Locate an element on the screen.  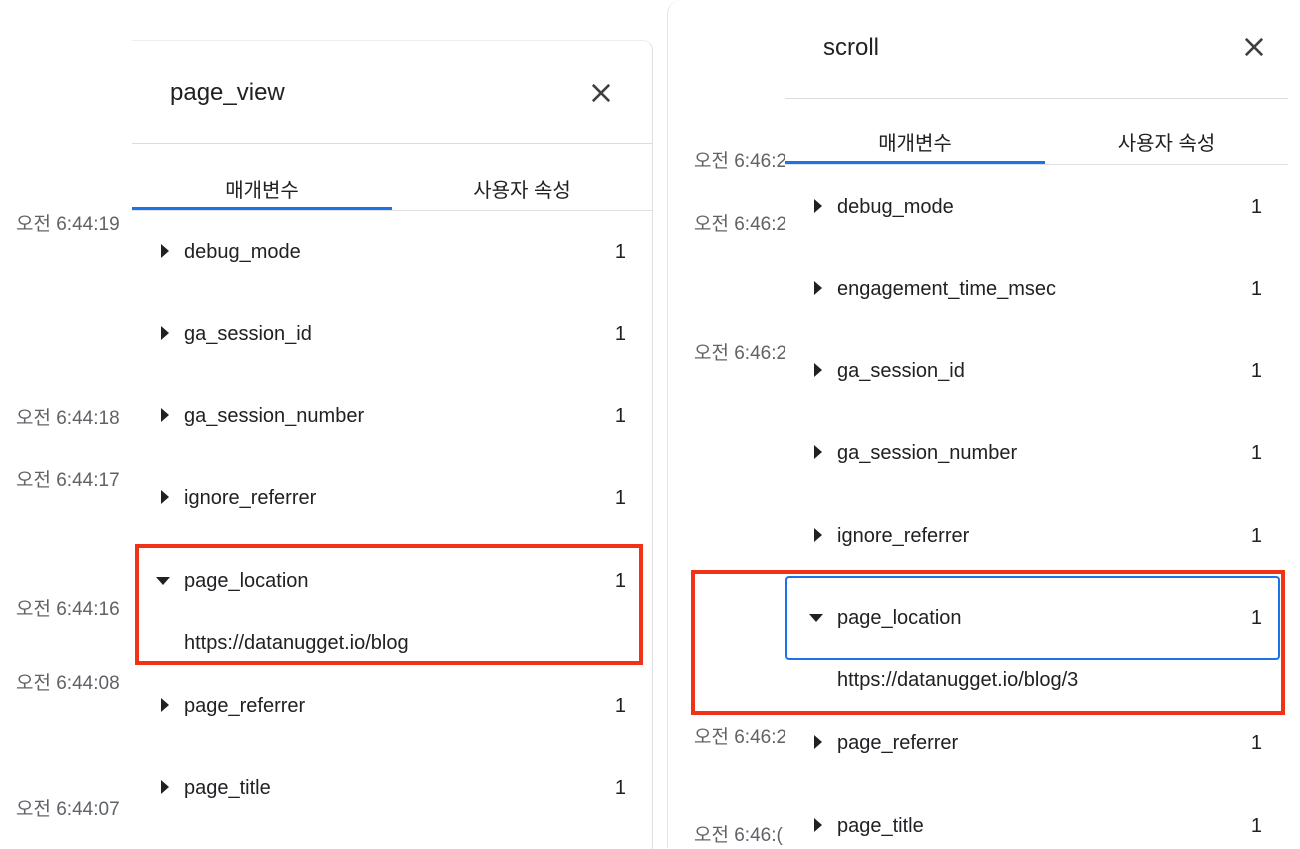
panel-title: page_view is located at coordinates (227, 92).